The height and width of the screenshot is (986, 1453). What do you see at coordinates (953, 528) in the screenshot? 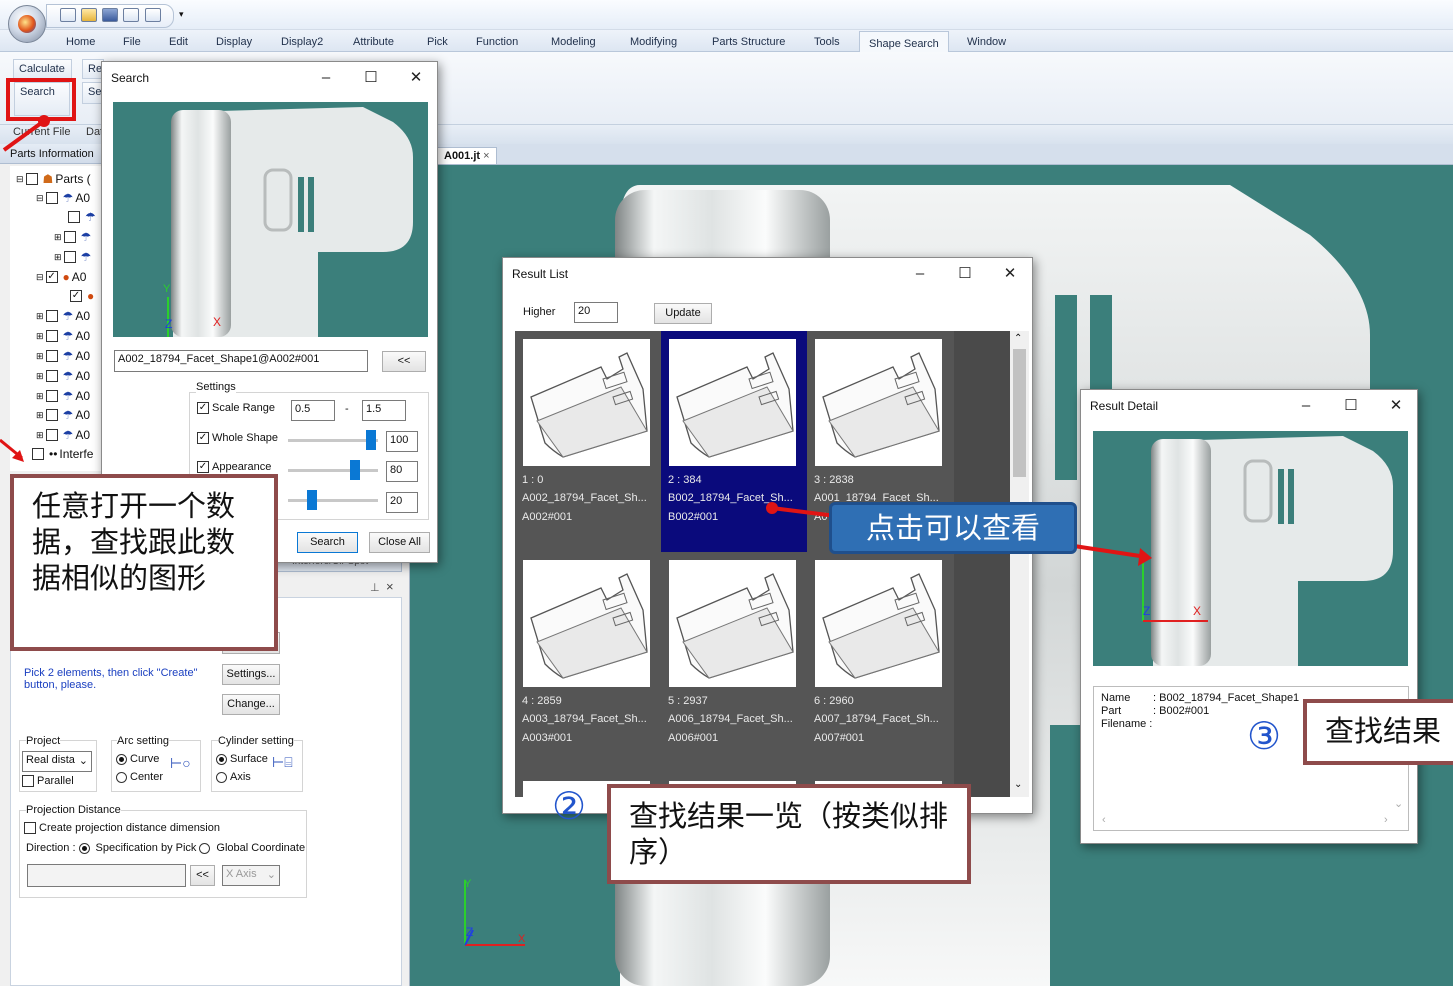
I see `click-to-view-label: 点击可以查看` at bounding box center [953, 528].